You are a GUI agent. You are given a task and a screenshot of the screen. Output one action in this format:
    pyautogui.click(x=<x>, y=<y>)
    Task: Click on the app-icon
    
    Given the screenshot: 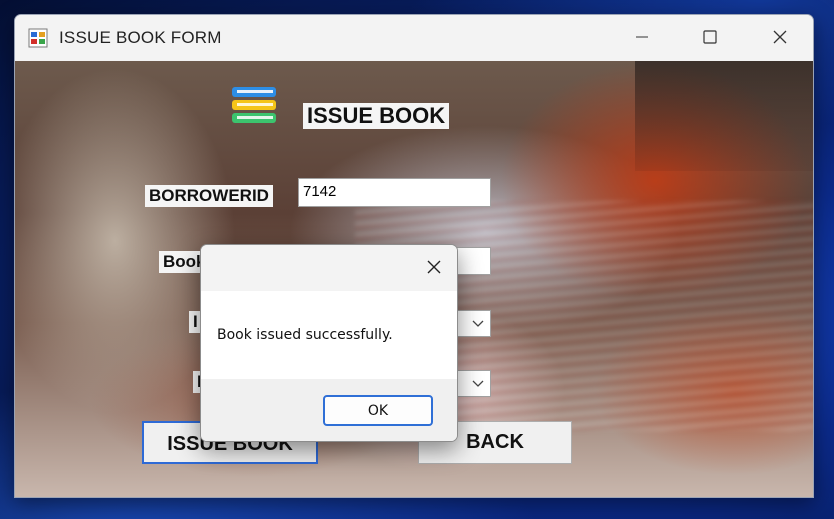 What is the action you would take?
    pyautogui.click(x=38, y=38)
    